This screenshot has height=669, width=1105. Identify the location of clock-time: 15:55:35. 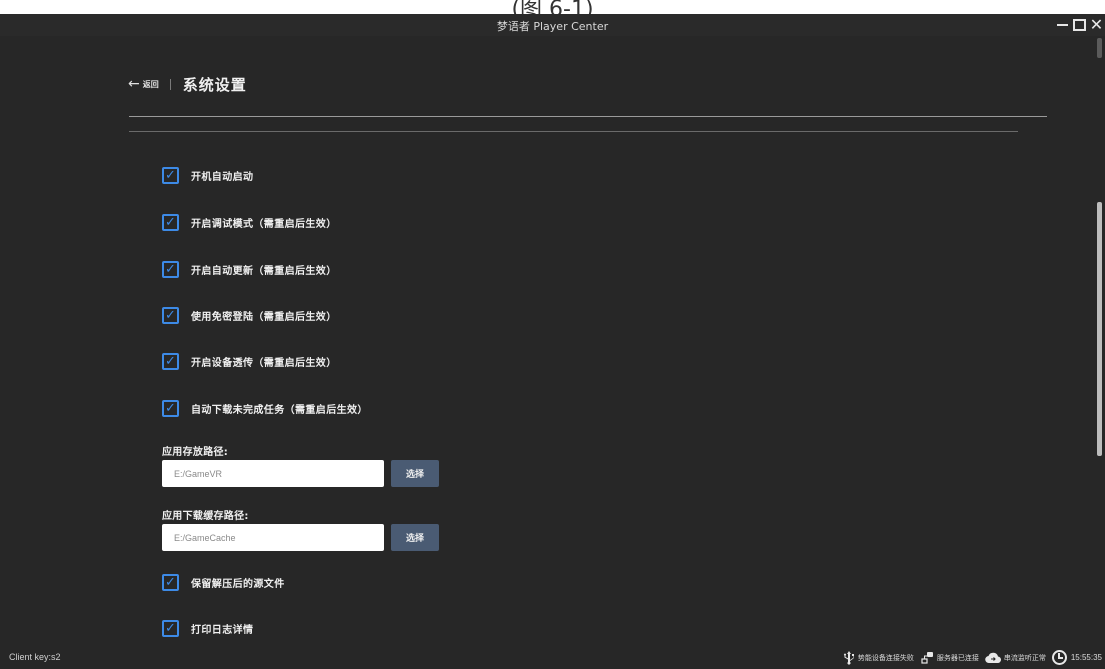
(1086, 657).